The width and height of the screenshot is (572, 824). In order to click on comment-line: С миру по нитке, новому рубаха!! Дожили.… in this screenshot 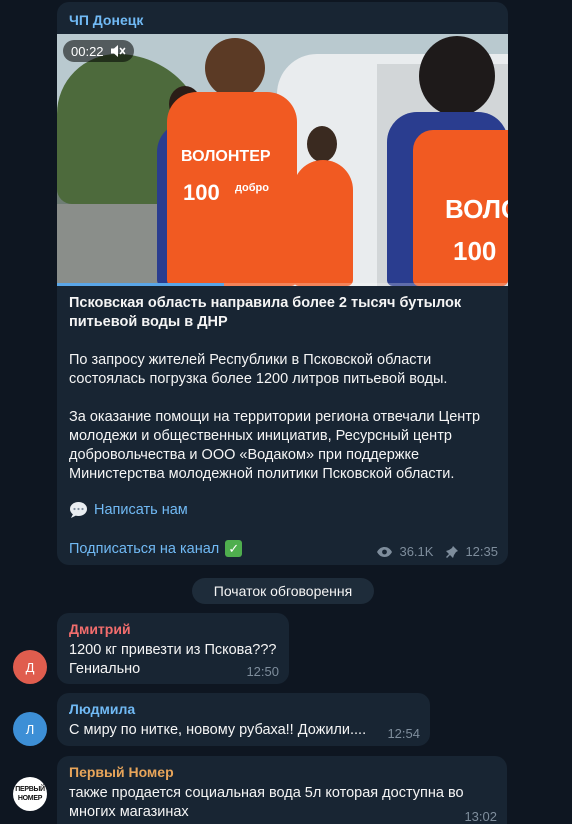, I will do `click(218, 730)`.